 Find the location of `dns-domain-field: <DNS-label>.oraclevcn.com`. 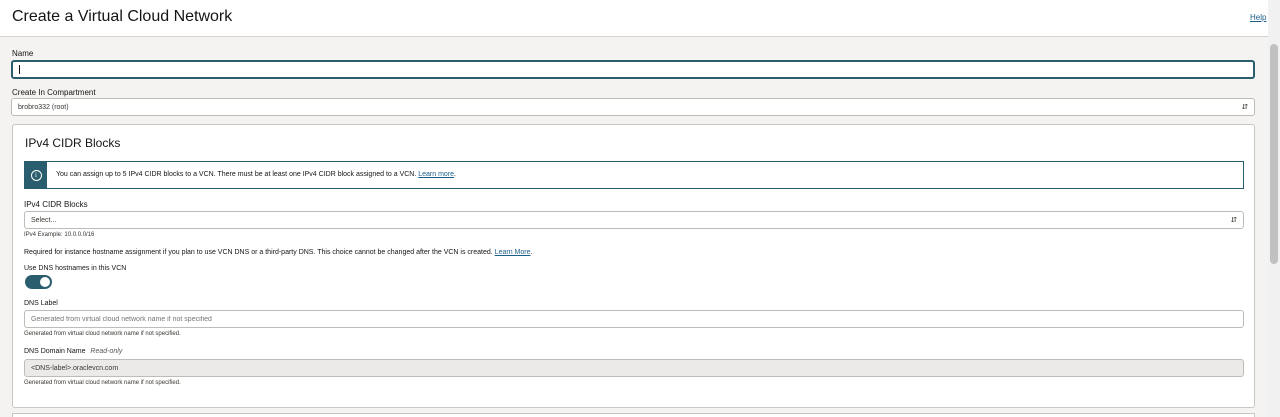

dns-domain-field: <DNS-label>.oraclevcn.com is located at coordinates (634, 368).